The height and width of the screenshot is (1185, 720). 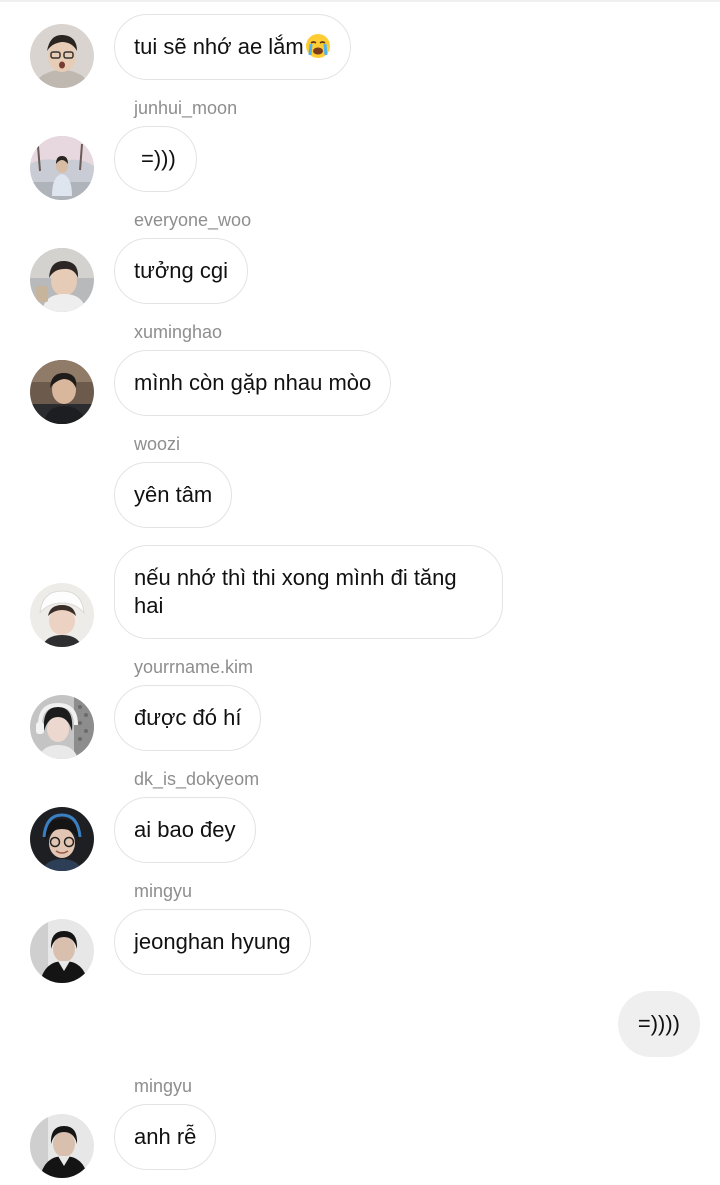 I want to click on message-text: tưởng cgi, so click(x=181, y=270).